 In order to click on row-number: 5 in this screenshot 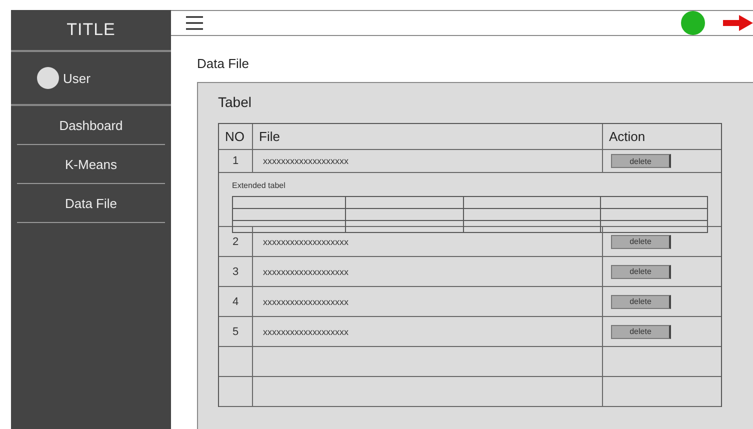, I will do `click(235, 332)`.